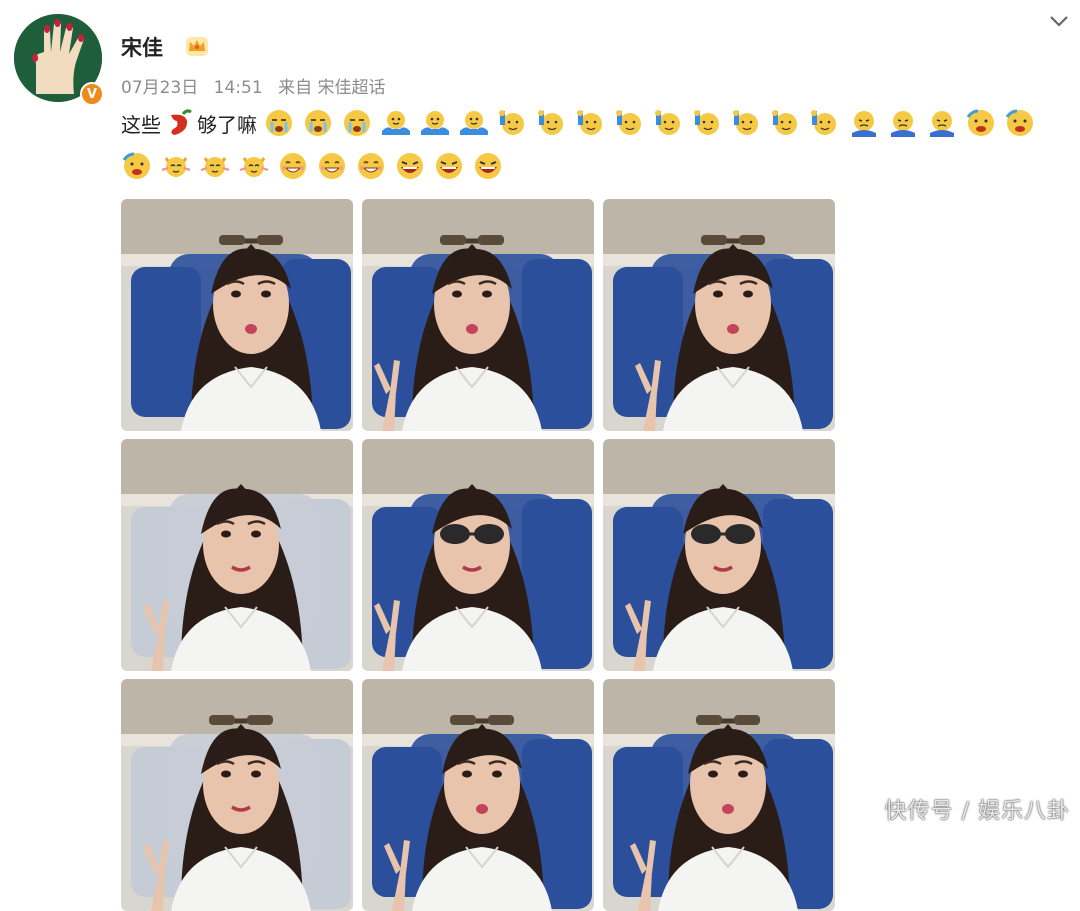  I want to click on watermark: 快传号 / 娱乐八卦, so click(977, 811).